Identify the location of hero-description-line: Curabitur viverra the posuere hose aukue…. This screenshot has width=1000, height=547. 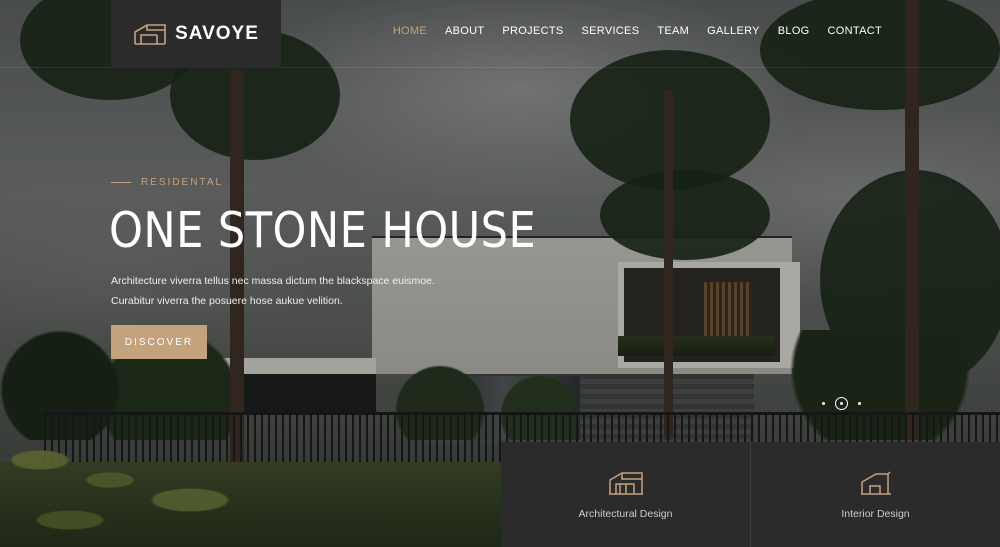
(227, 301).